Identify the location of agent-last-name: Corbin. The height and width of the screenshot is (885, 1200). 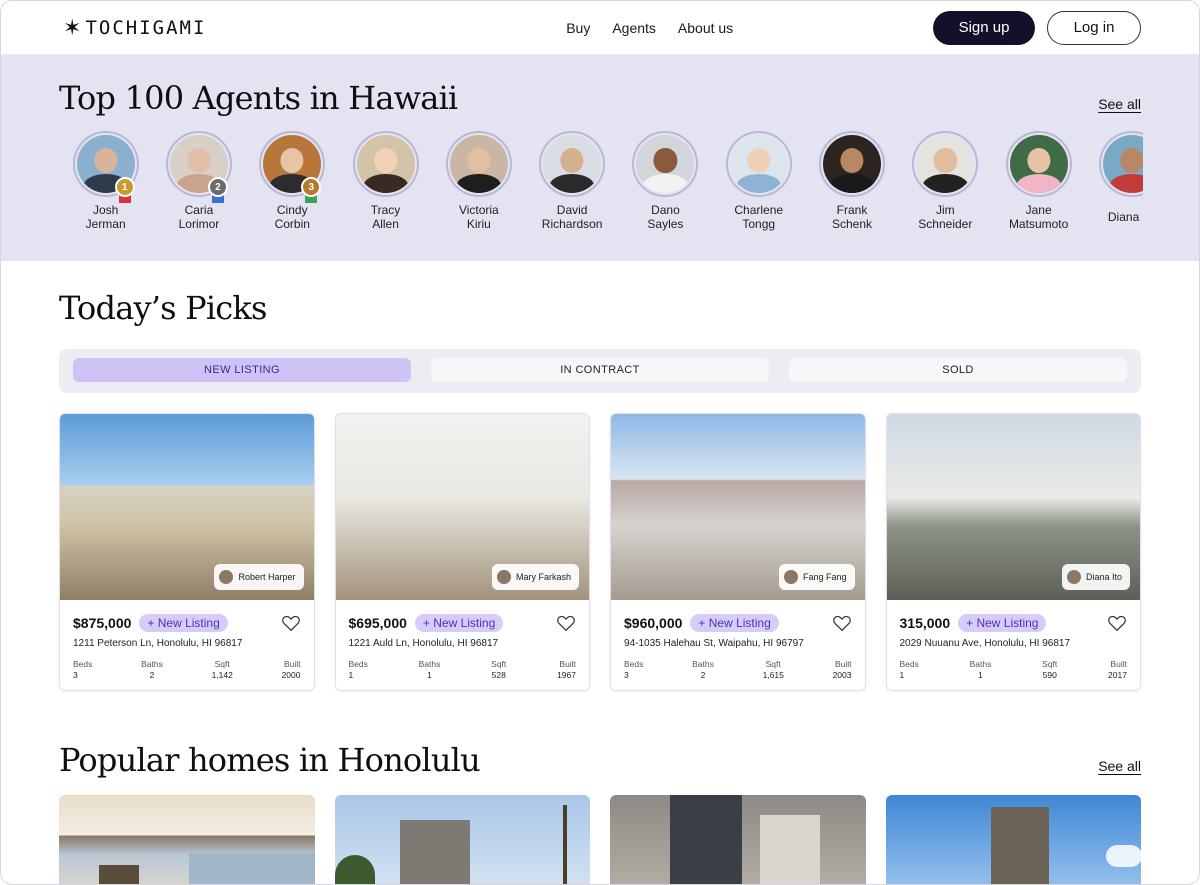
(292, 224).